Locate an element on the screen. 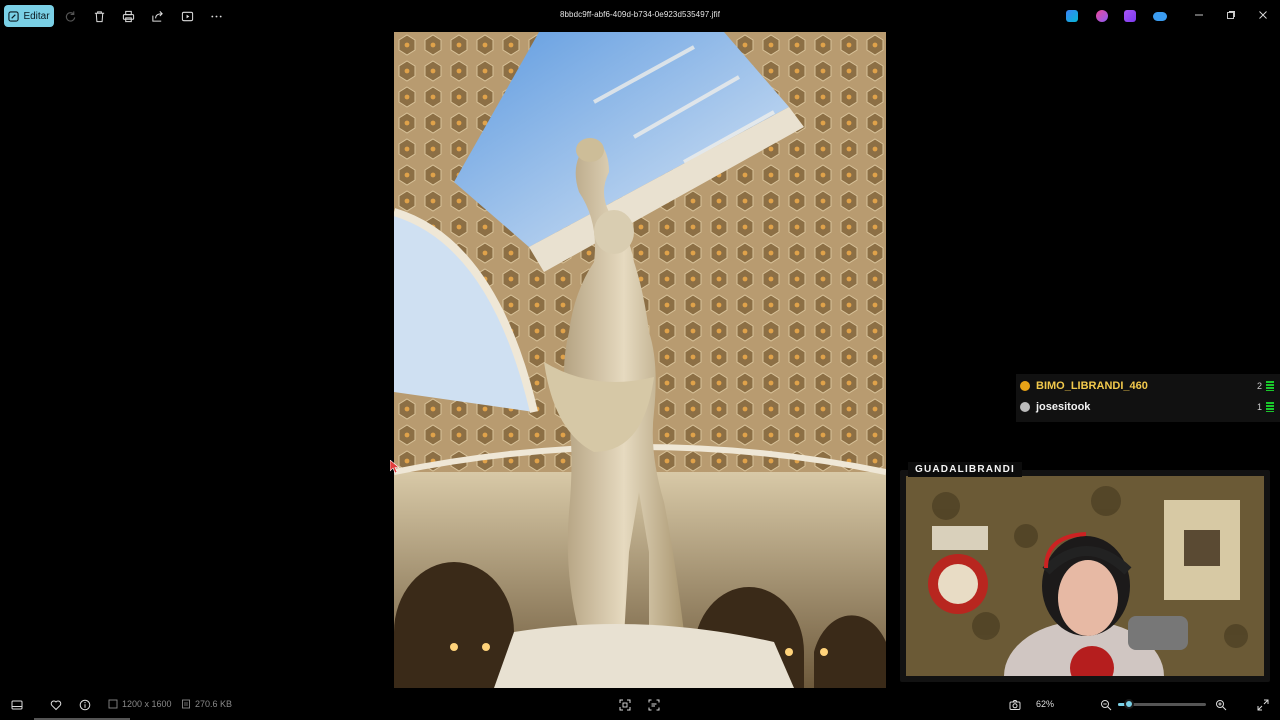 The height and width of the screenshot is (720, 1280). screenshot-icon is located at coordinates (1015, 705).